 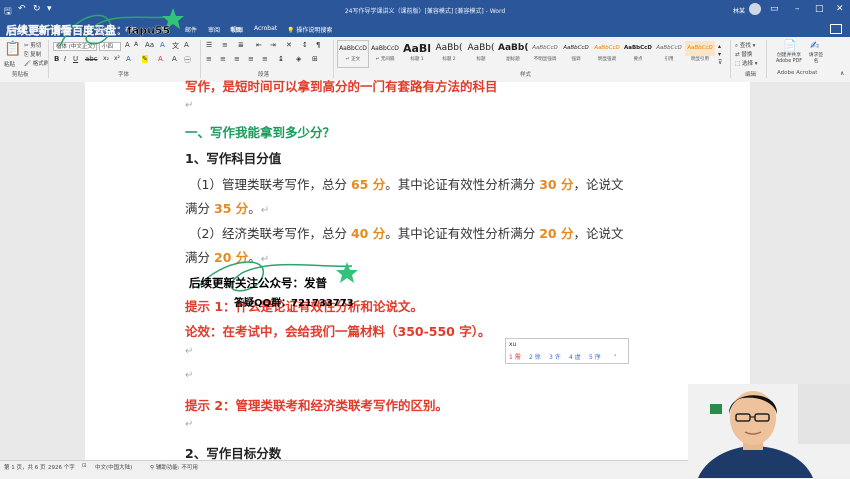 I want to click on undo-icon: ↶, so click(x=22, y=9).